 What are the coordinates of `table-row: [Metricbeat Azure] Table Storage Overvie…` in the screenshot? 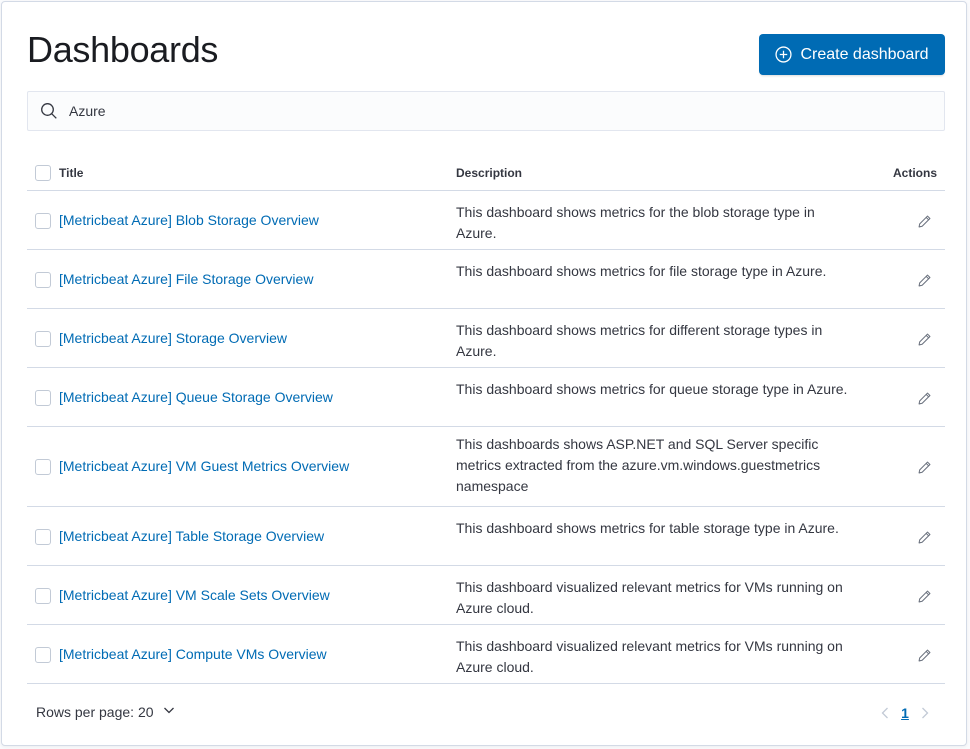 It's located at (486, 536).